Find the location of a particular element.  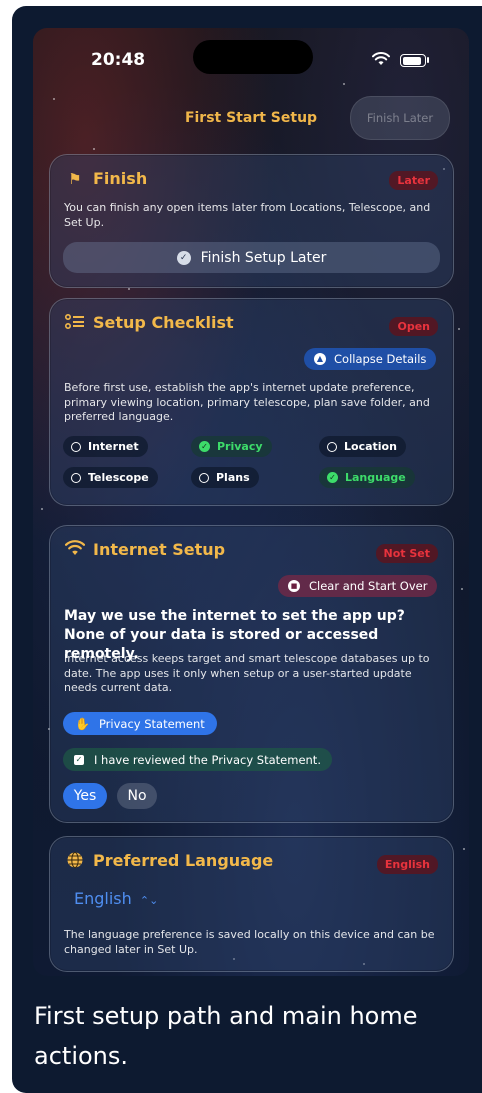

checklist-item-plans: Plans is located at coordinates (225, 477).